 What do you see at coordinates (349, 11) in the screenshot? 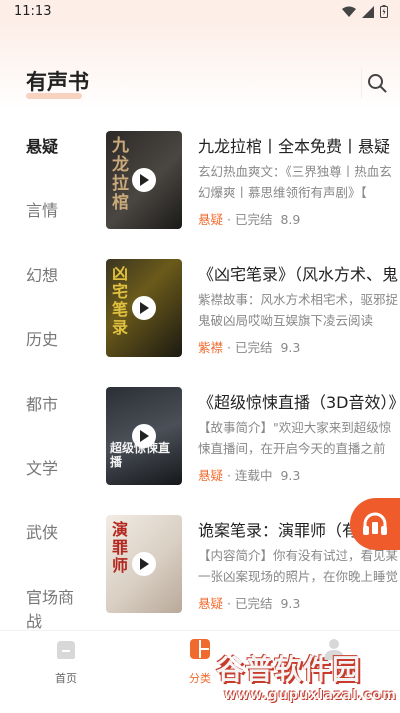
I see `wifi-icon` at bounding box center [349, 11].